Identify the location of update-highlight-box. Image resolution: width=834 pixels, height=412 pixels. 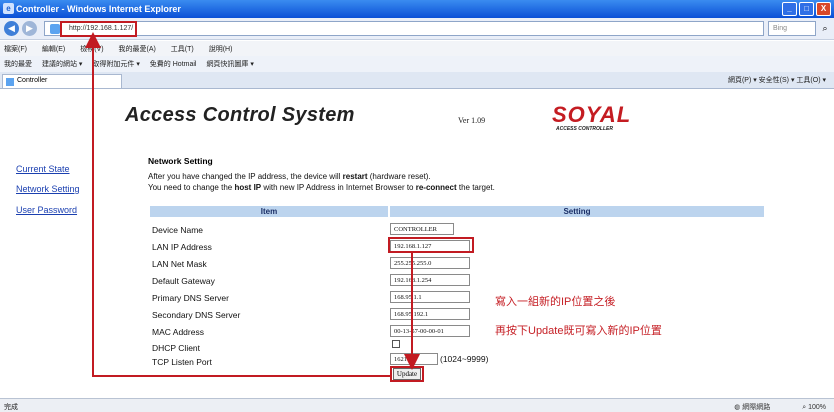
(407, 374).